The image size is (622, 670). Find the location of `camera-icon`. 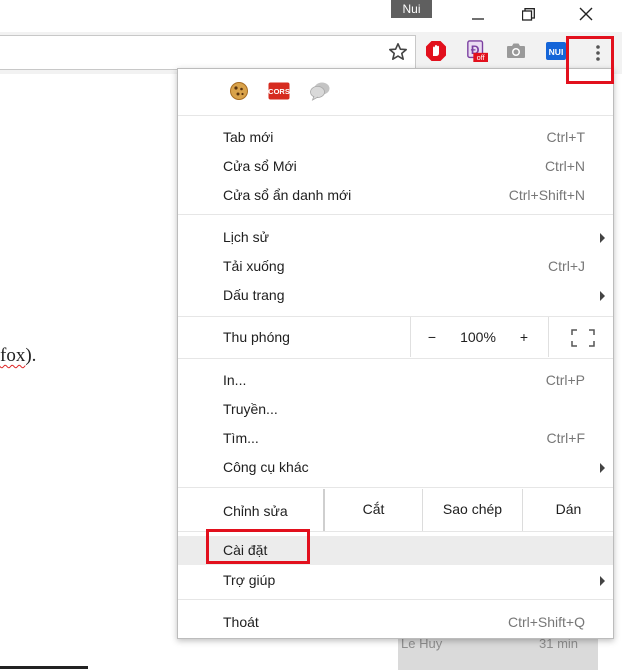

camera-icon is located at coordinates (516, 51).